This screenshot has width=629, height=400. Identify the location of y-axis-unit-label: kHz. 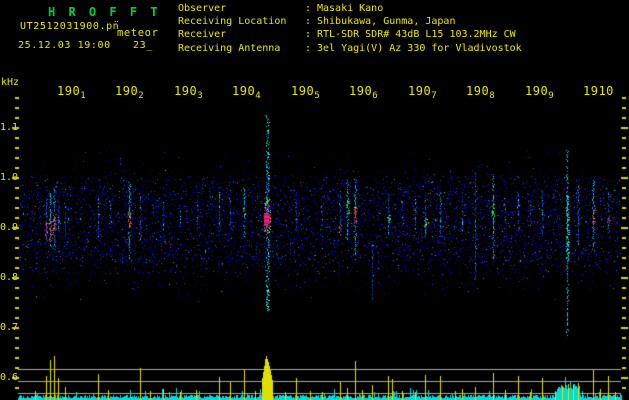
(10, 82).